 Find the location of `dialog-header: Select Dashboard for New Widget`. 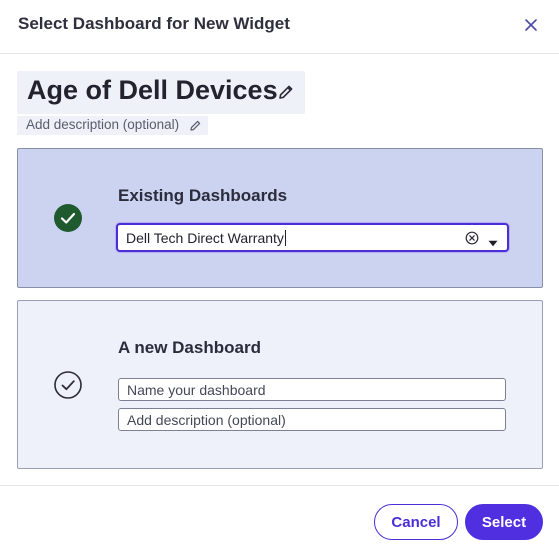

dialog-header: Select Dashboard for New Widget is located at coordinates (279, 27).